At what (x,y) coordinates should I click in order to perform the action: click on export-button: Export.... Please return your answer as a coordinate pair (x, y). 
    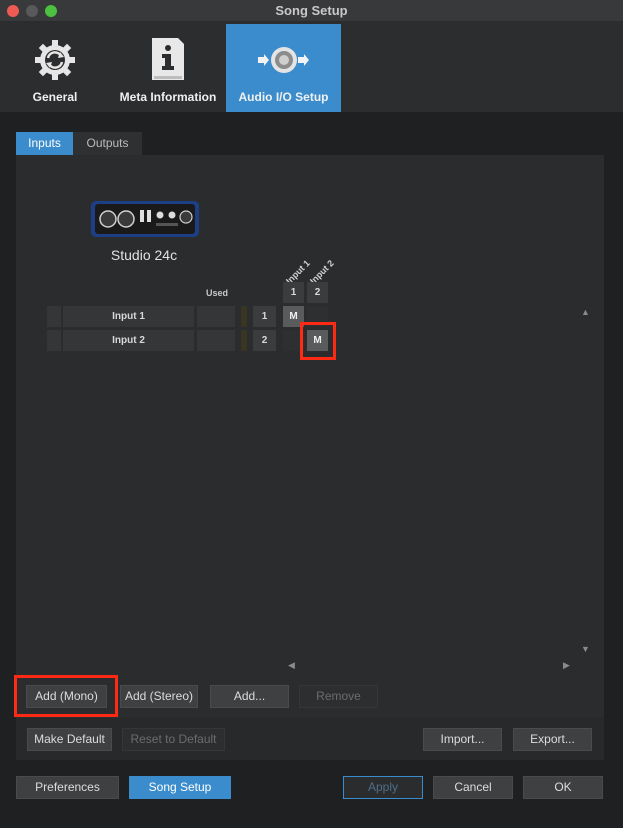
    Looking at the image, I should click on (552, 739).